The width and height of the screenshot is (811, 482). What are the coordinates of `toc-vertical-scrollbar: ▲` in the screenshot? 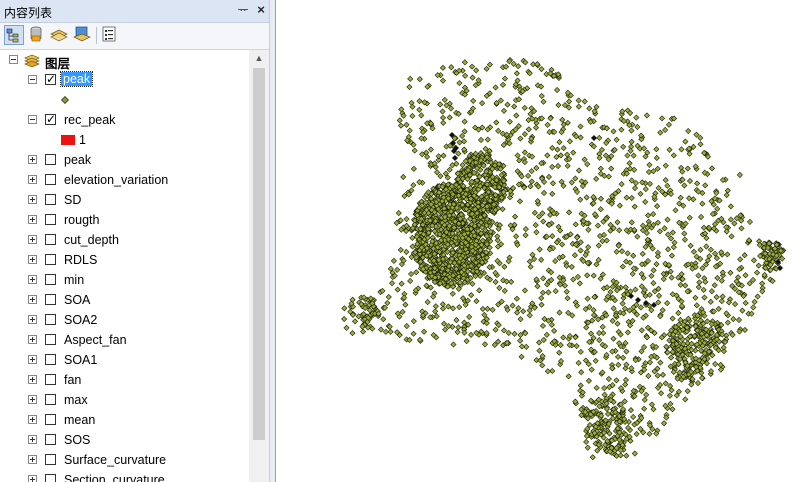 It's located at (259, 266).